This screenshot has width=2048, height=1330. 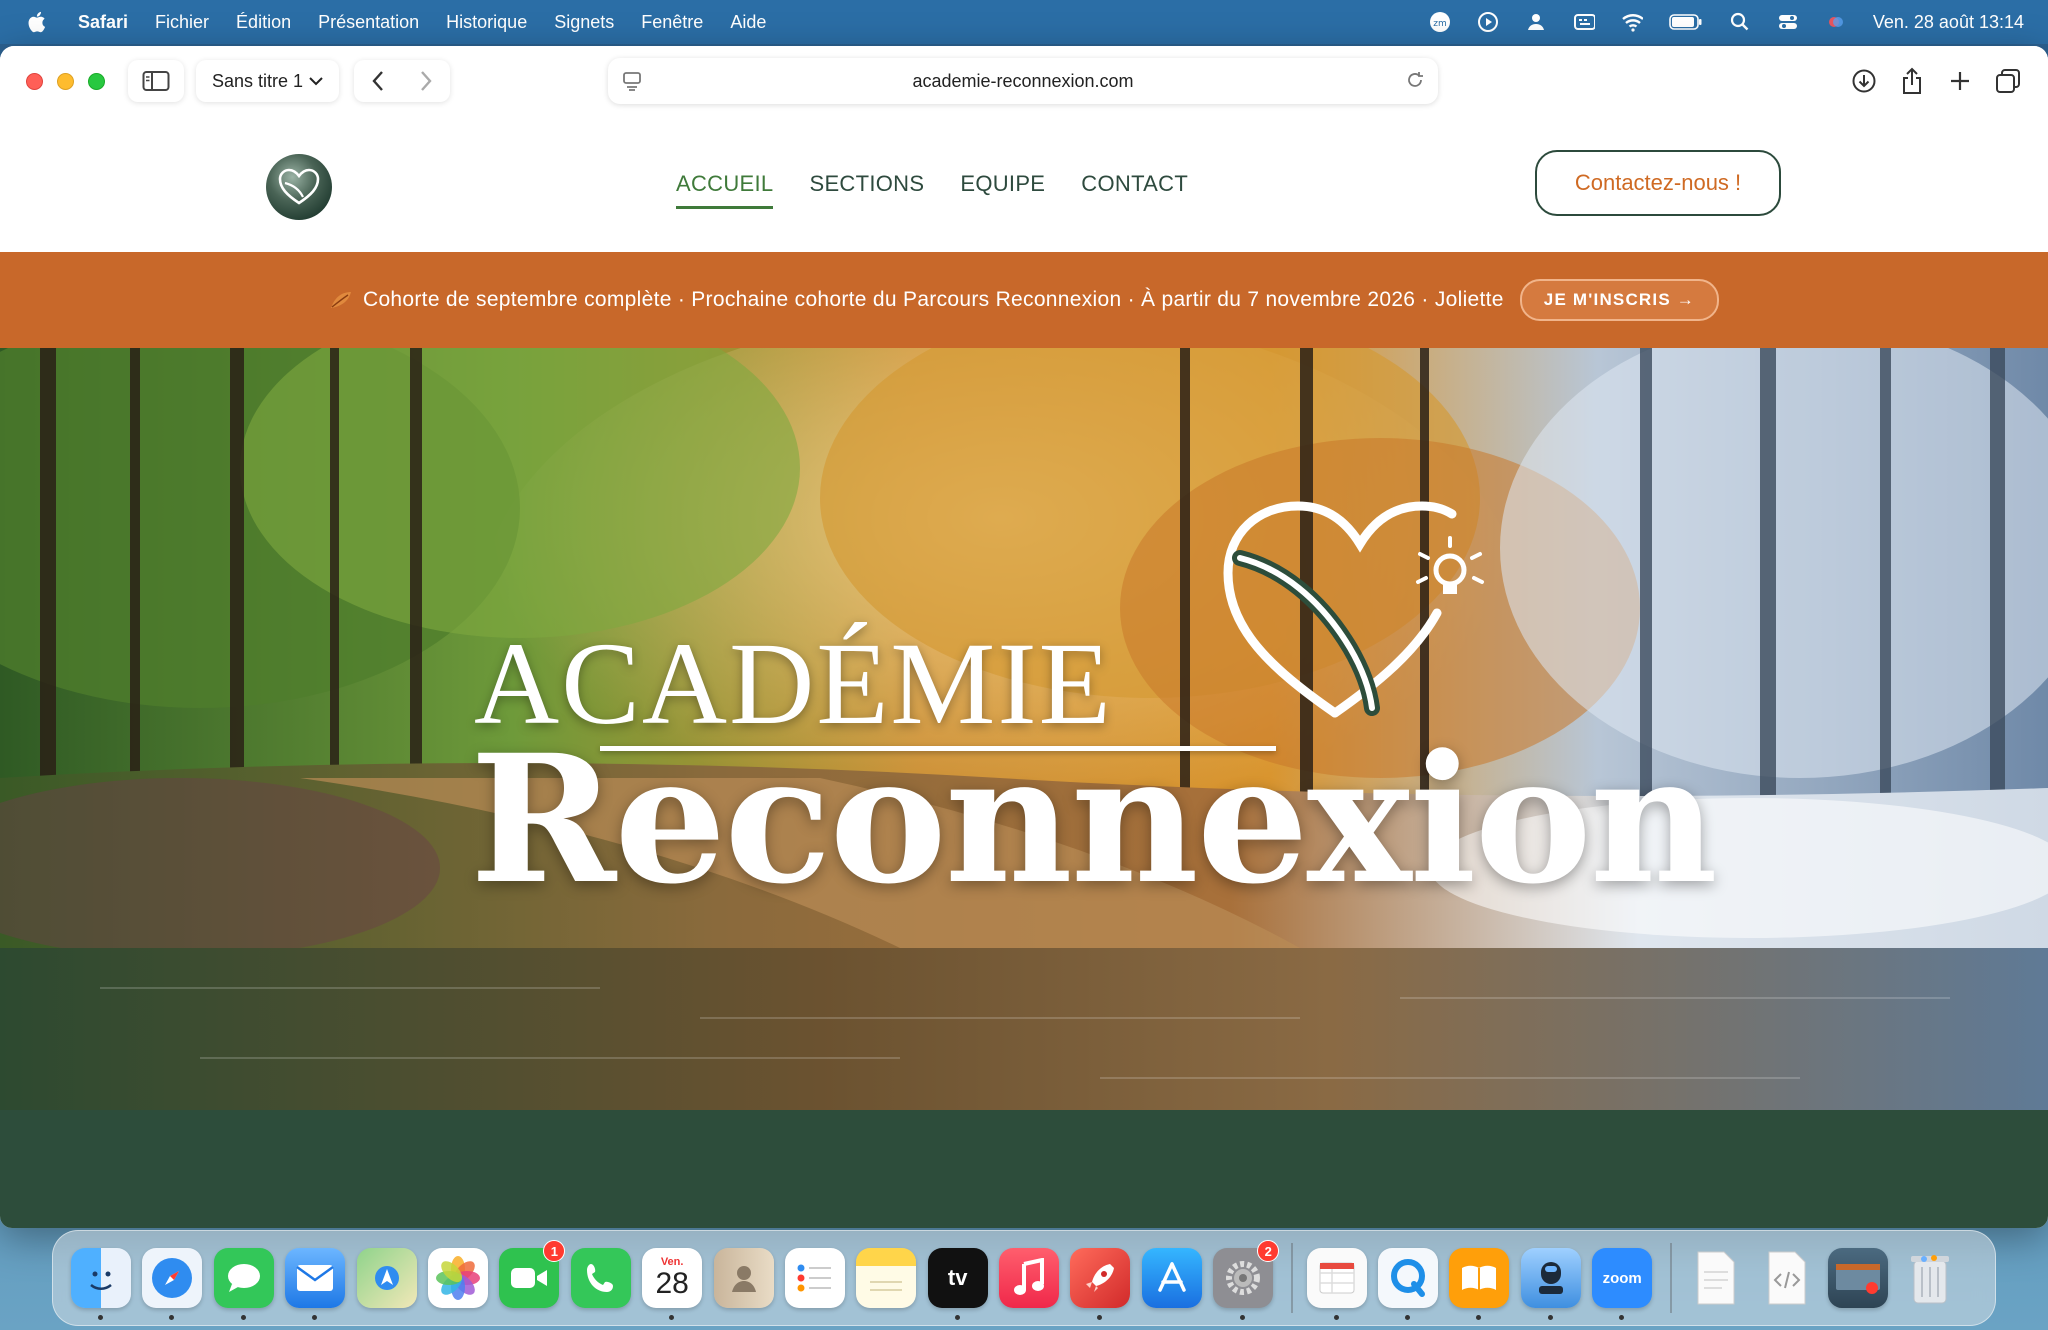 I want to click on downloads-button, so click(x=1864, y=81).